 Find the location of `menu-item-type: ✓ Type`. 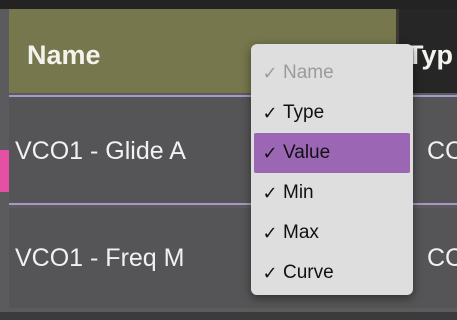

menu-item-type: ✓ Type is located at coordinates (332, 113).